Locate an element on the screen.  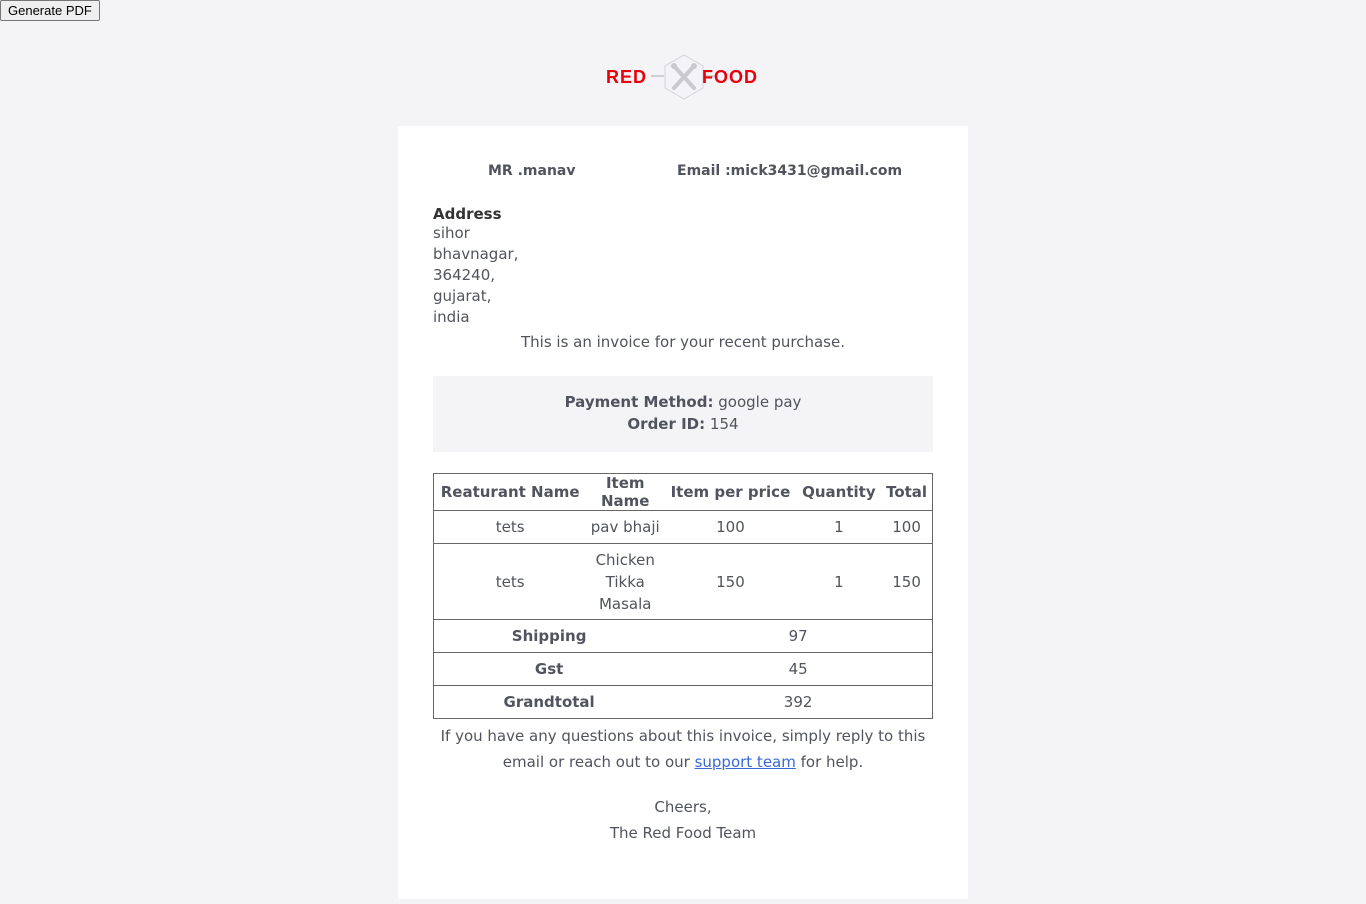
order-id-line: Order ID: 154 is located at coordinates (683, 424).